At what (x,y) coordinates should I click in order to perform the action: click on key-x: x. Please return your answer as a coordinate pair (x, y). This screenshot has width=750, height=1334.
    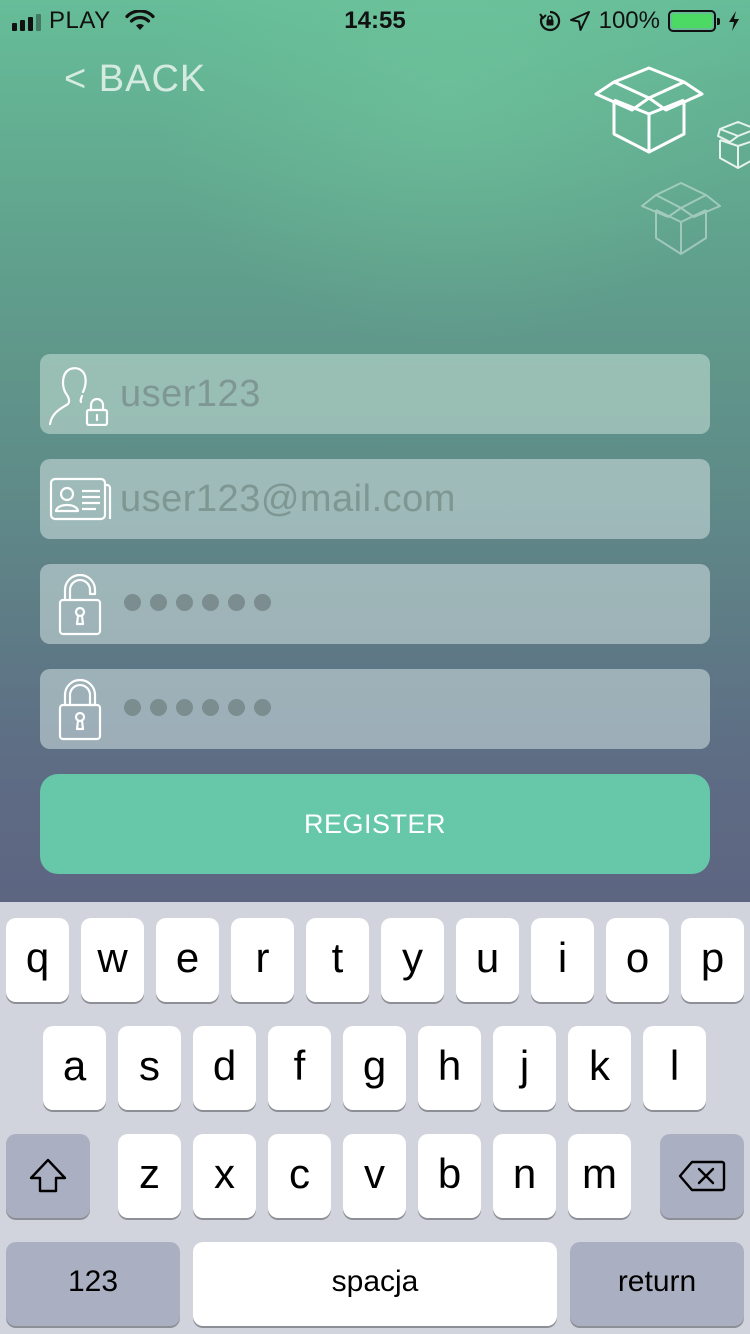
    Looking at the image, I should click on (224, 1176).